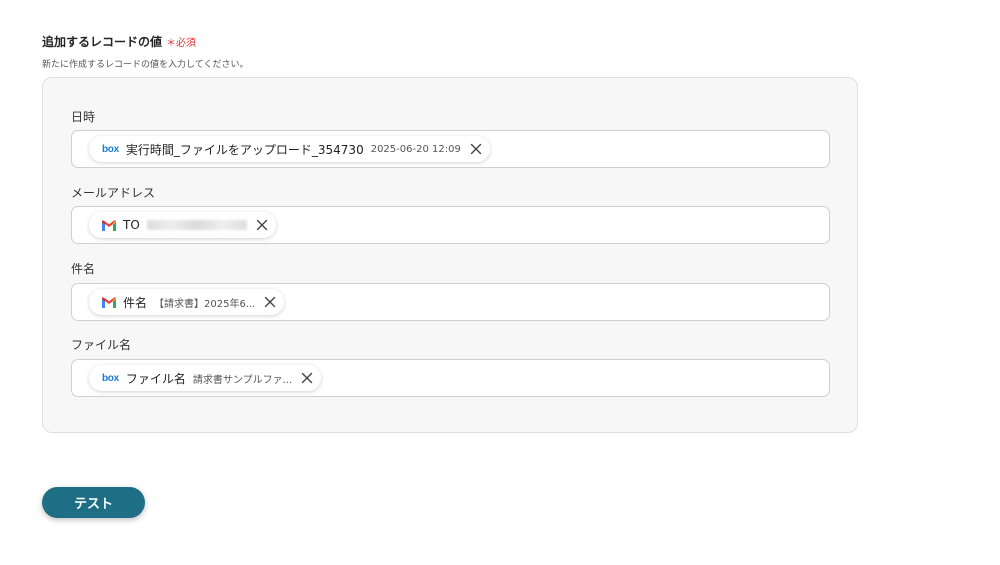  Describe the element at coordinates (450, 225) in the screenshot. I see `field-input-email: TO` at that location.